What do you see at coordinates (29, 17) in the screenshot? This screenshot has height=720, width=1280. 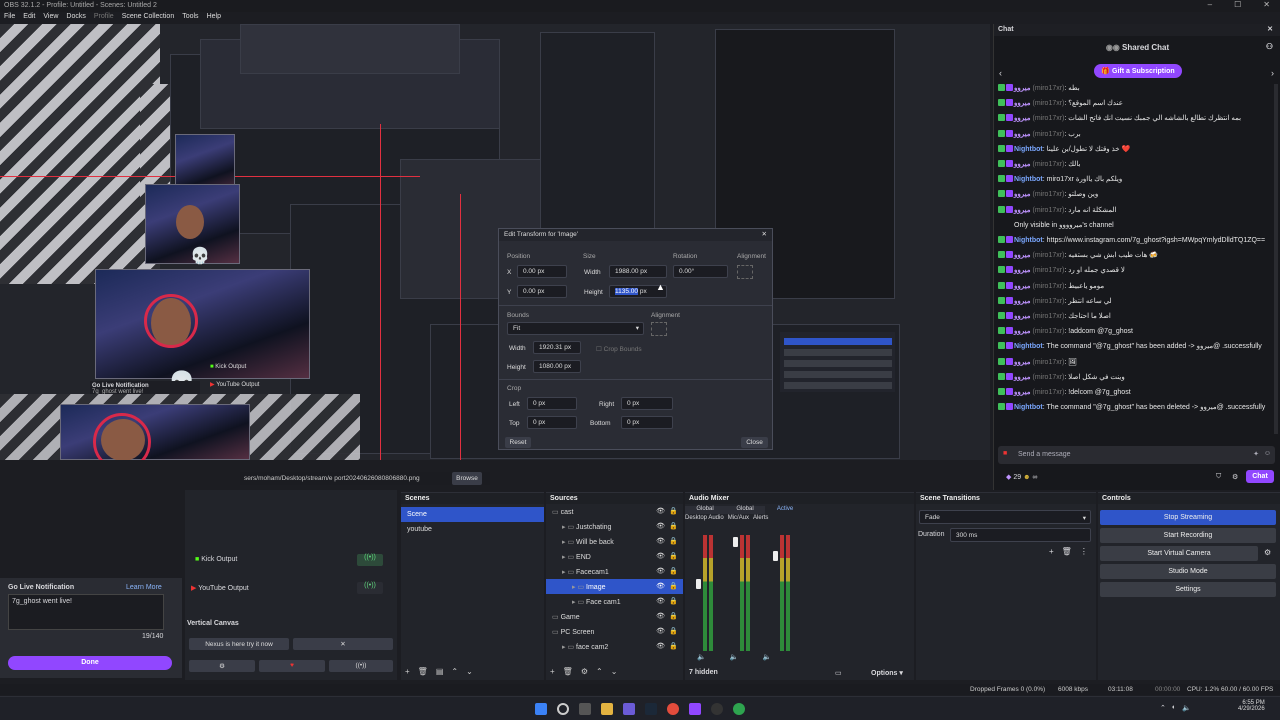 I see `menu-edit: Edit` at bounding box center [29, 17].